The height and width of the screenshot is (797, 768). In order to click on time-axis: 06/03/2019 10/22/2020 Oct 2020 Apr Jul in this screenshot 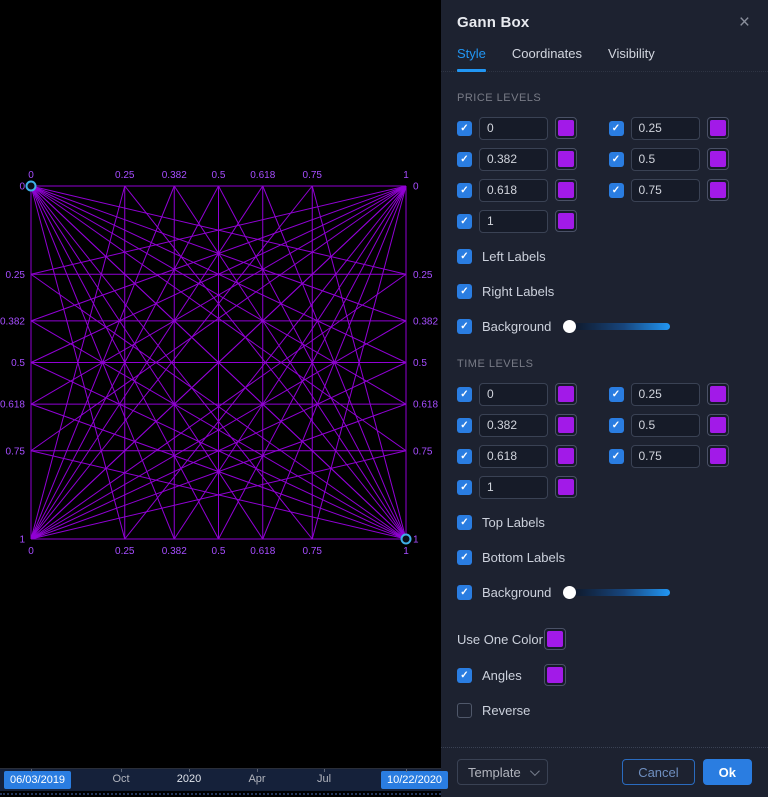, I will do `click(224, 781)`.